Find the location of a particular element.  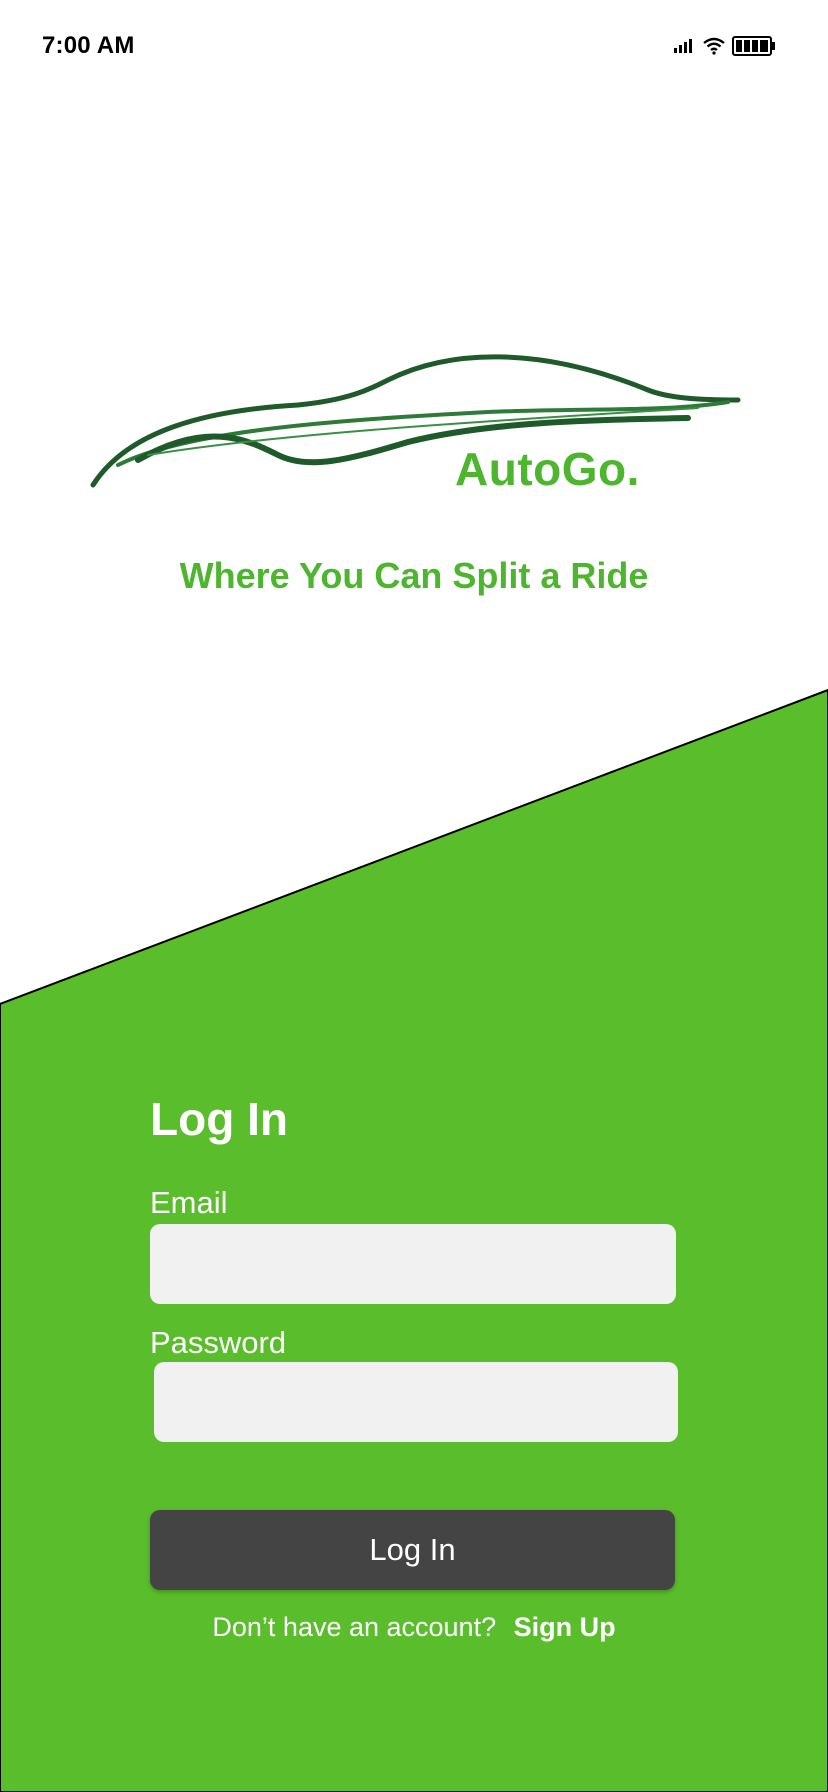

email-label: Email is located at coordinates (189, 1202).